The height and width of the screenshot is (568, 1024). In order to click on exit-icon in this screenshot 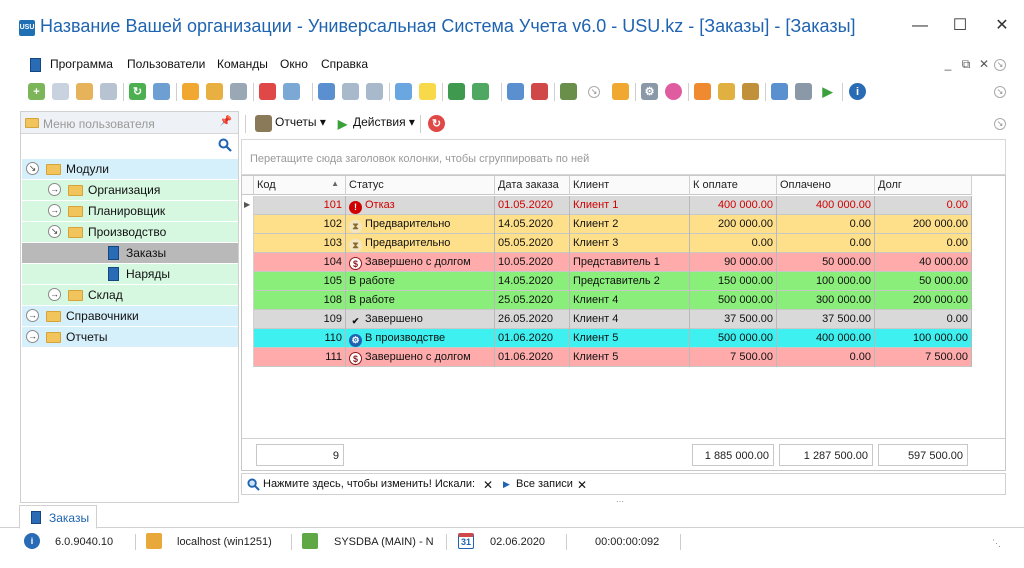, I will do `click(568, 91)`.